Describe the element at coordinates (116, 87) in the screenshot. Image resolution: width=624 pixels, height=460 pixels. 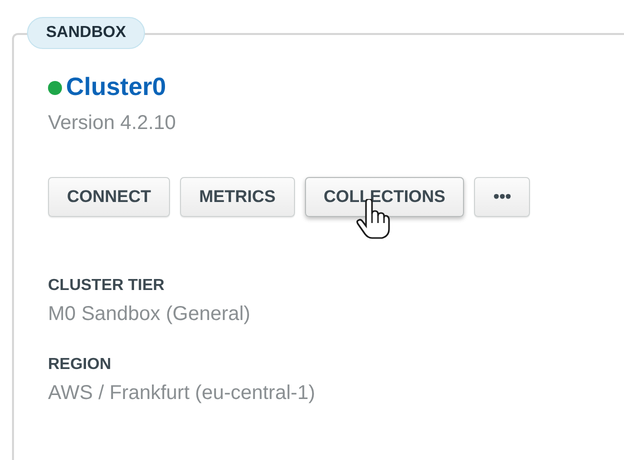
I see `cluster-name-link: Cluster0` at that location.